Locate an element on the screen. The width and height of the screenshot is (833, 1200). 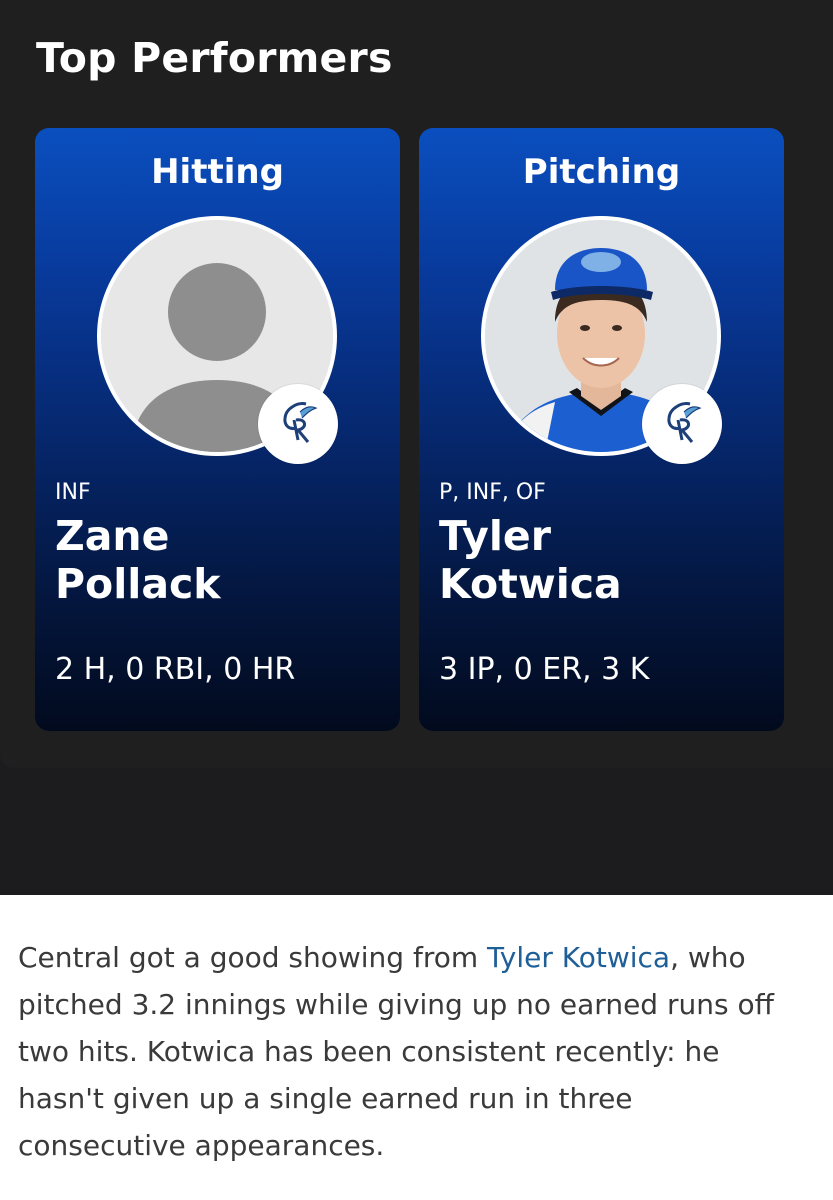
article-text-before-link: Central got a good showing from is located at coordinates (253, 957).